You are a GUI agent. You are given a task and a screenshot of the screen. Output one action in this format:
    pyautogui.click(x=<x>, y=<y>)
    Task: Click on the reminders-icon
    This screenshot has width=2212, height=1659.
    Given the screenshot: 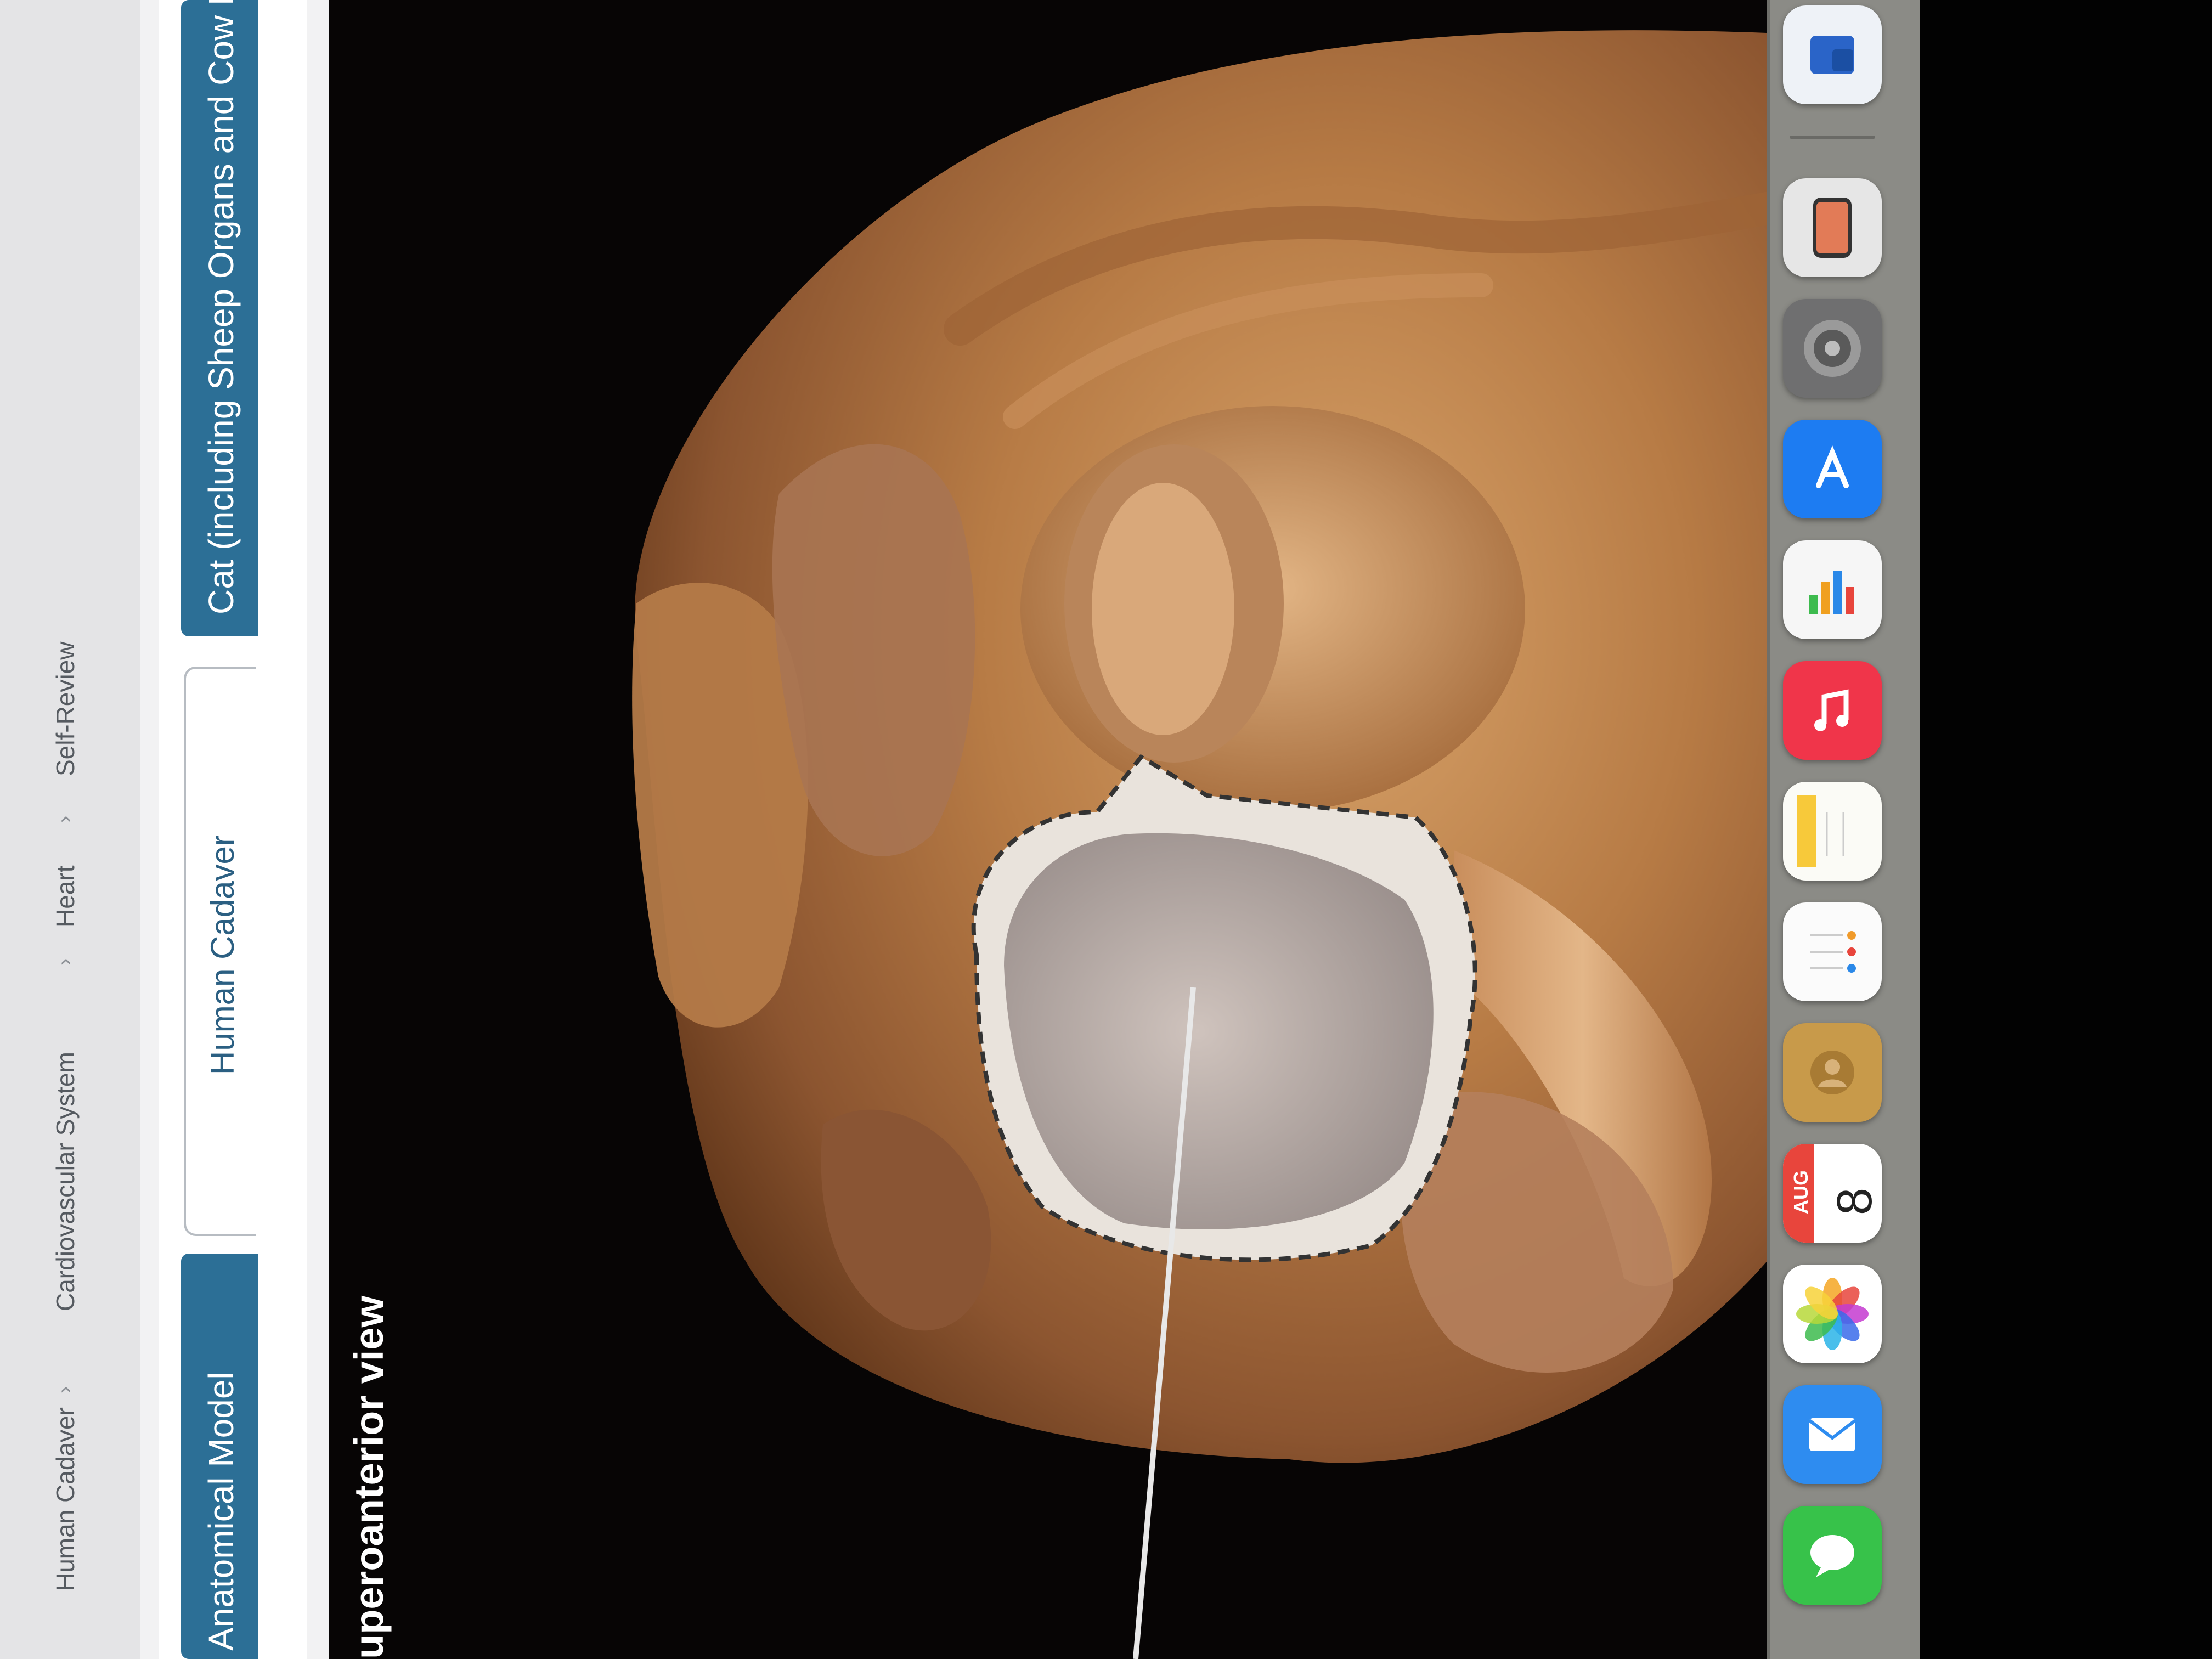 What is the action you would take?
    pyautogui.click(x=1833, y=952)
    